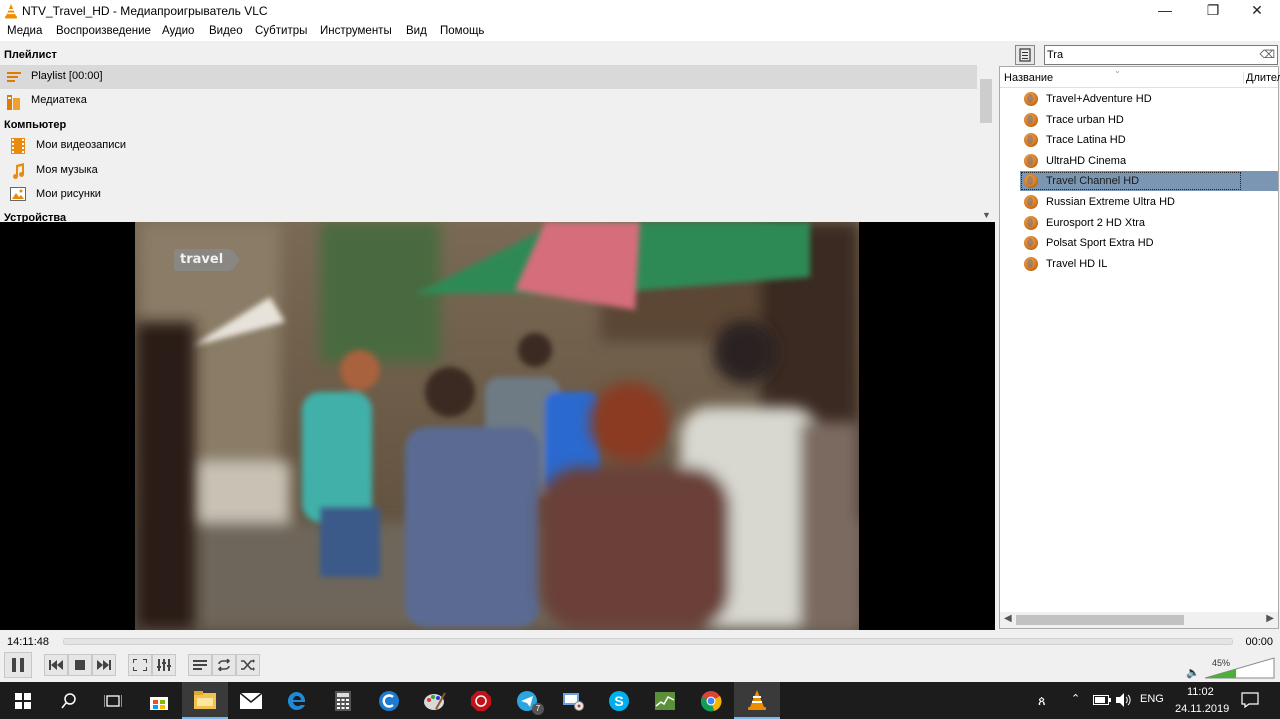  Describe the element at coordinates (648, 641) in the screenshot. I see `seek-slider` at that location.